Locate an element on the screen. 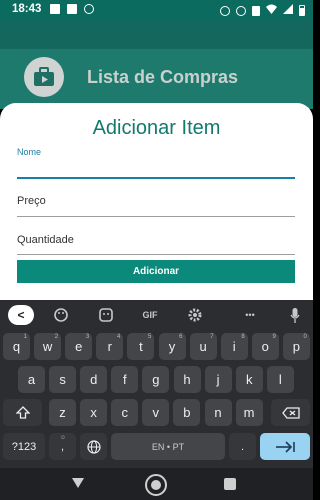  preco-field: Preço is located at coordinates (156, 204).